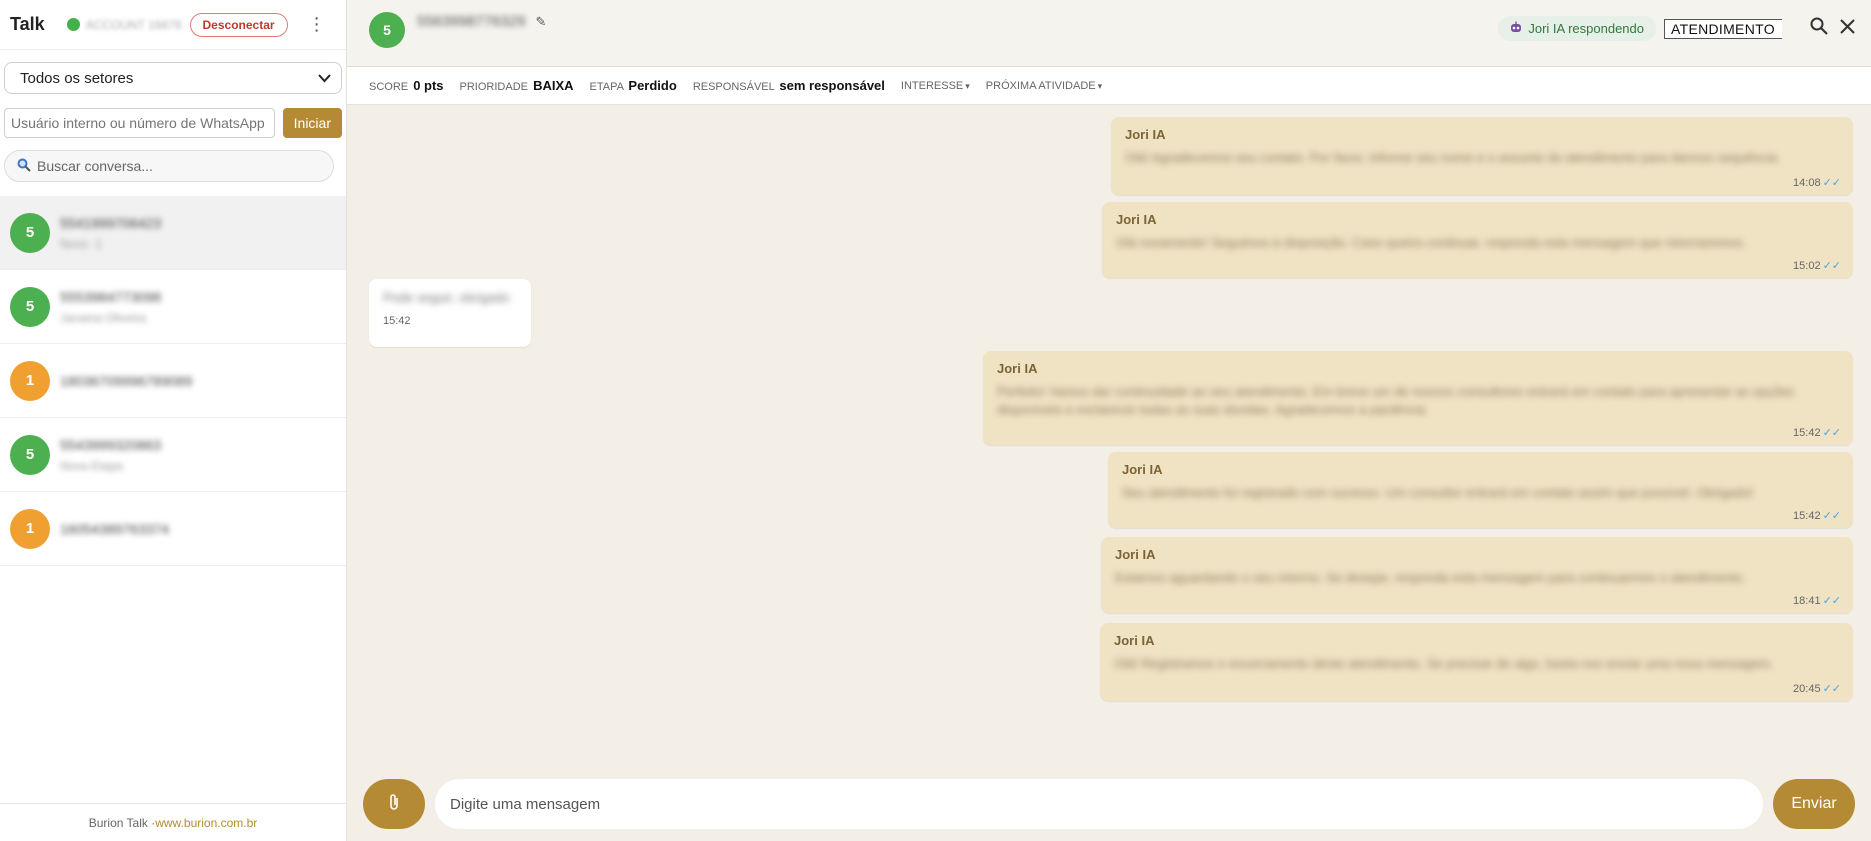 The height and width of the screenshot is (841, 1871). I want to click on paperclip-icon, so click(394, 804).